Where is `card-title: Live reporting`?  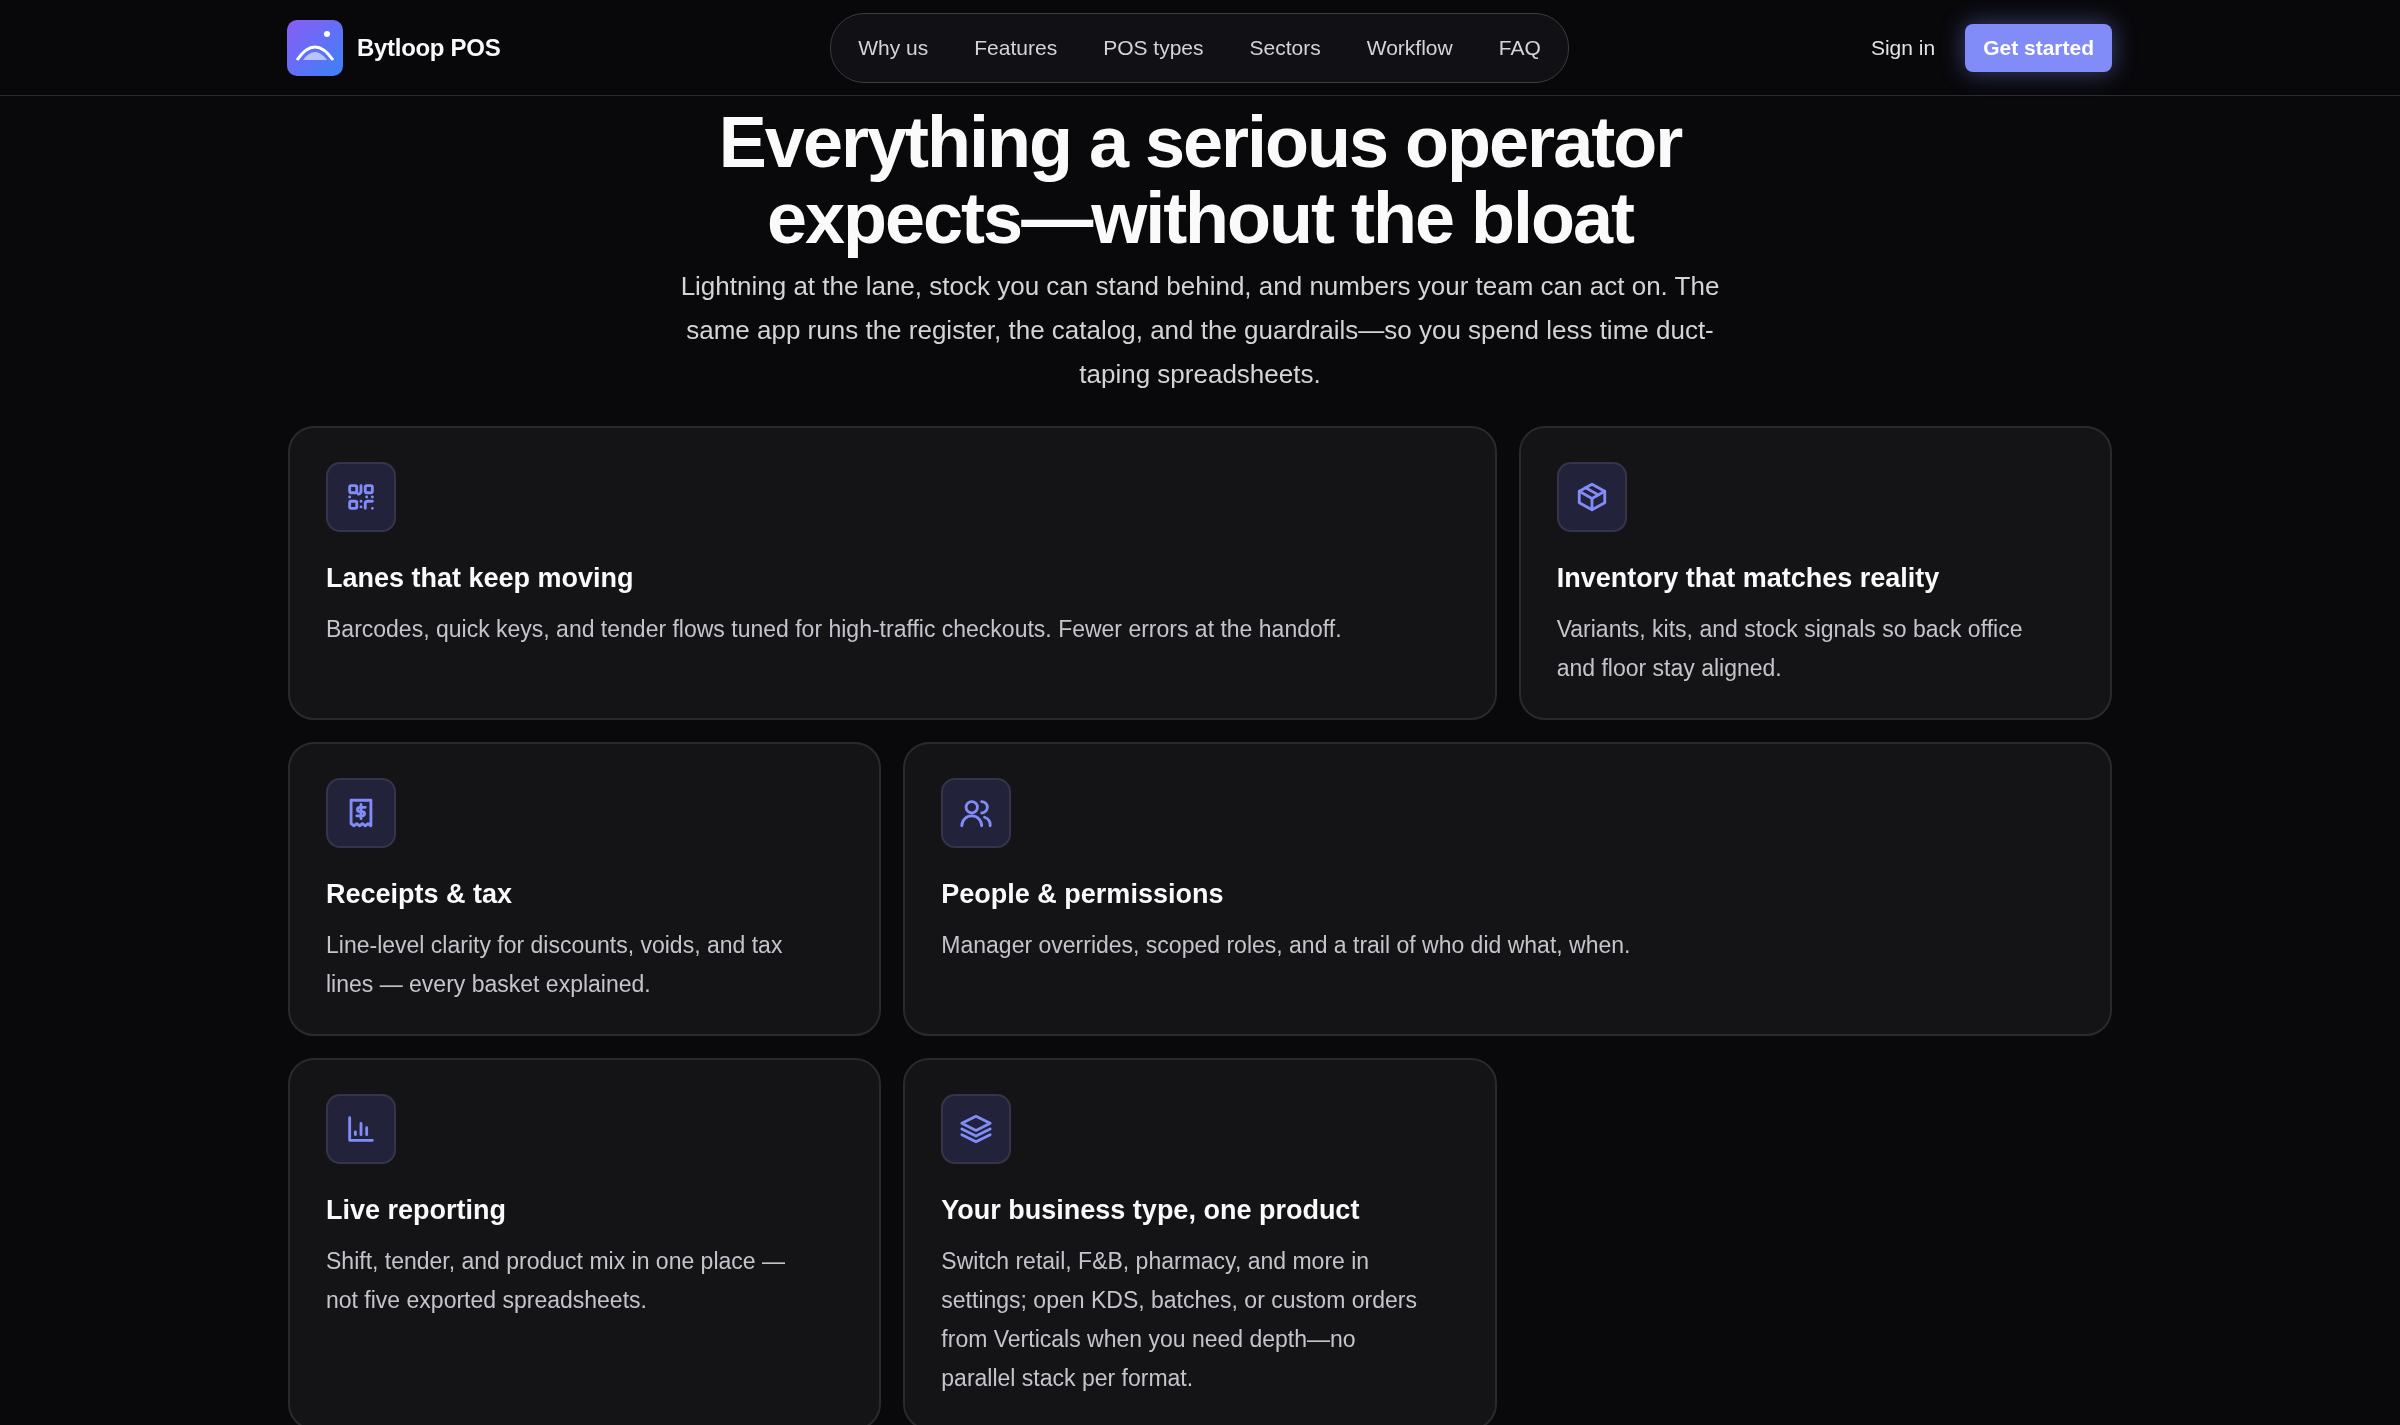 card-title: Live reporting is located at coordinates (417, 1210).